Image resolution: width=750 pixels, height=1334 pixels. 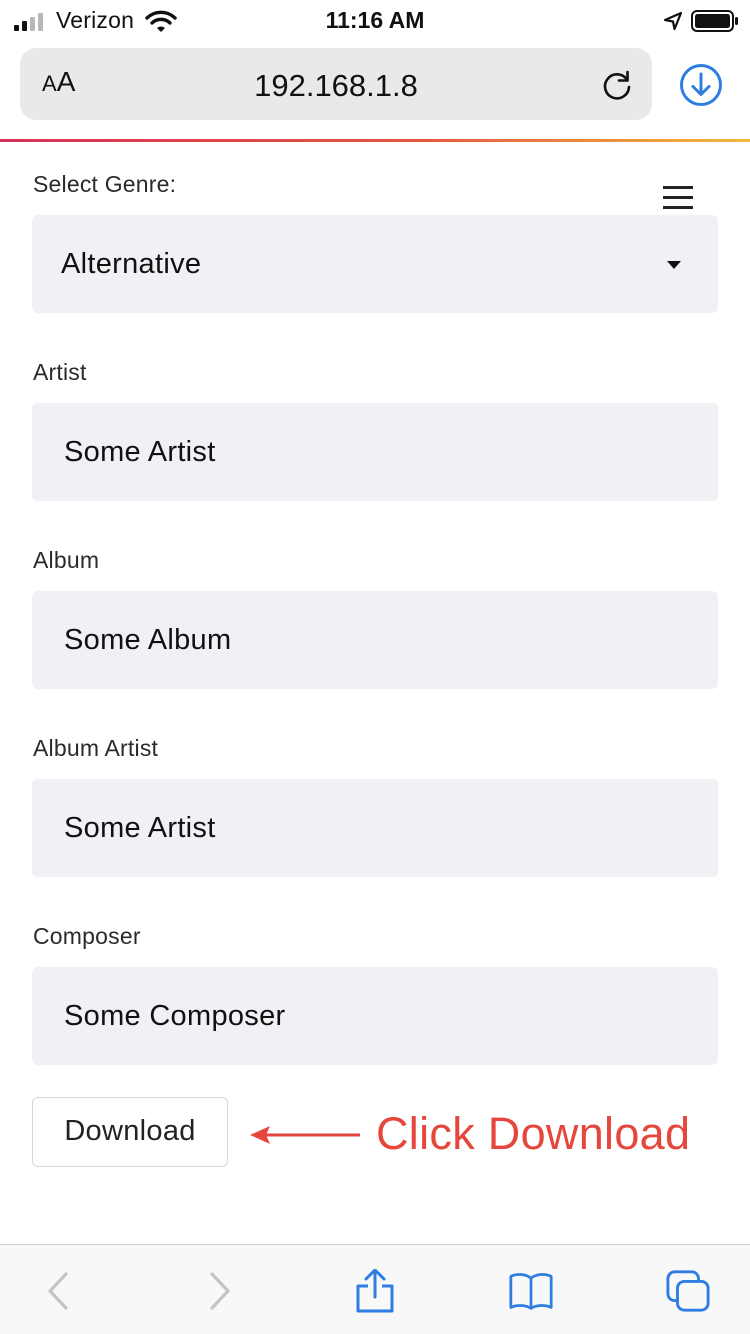 I want to click on forward-icon, so click(x=219, y=1291).